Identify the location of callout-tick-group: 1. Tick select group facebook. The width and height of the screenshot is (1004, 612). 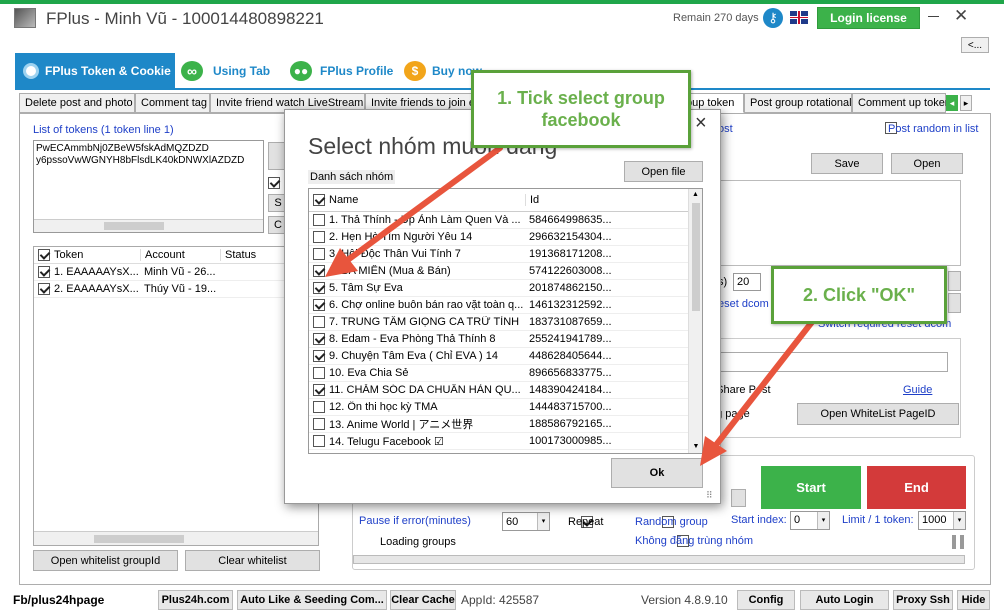
(581, 109).